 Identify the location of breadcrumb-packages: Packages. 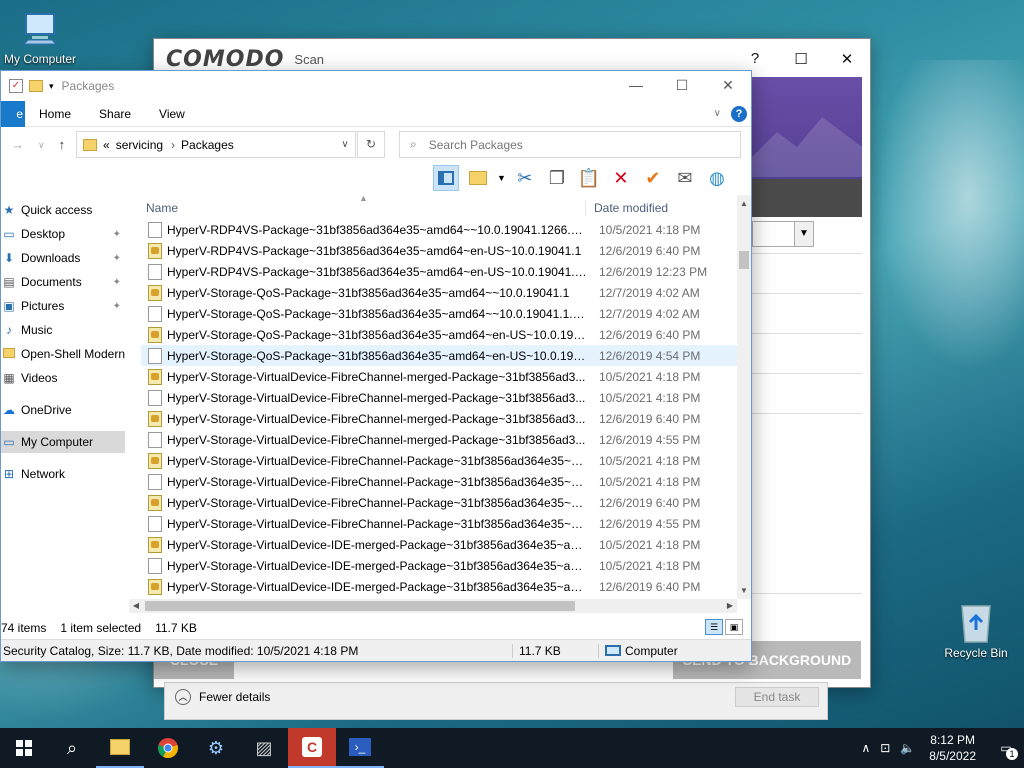
(207, 145).